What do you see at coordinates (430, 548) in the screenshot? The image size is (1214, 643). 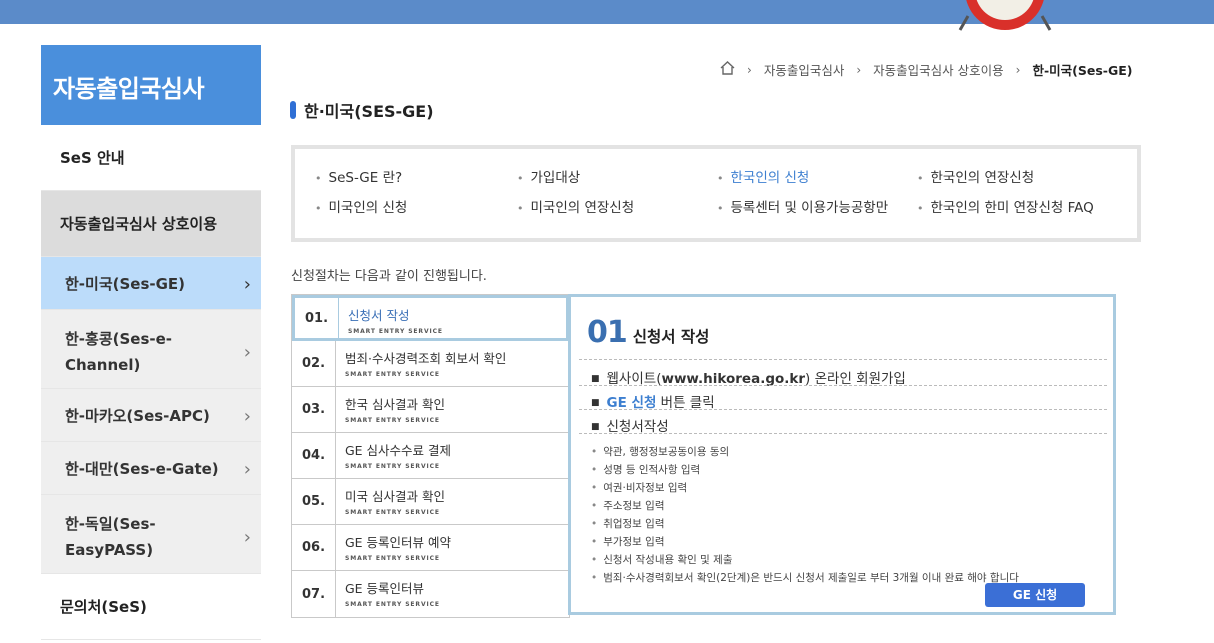 I see `step-item: 06. GE 등록인터뷰 예약 SMART ENTRY SERVICE` at bounding box center [430, 548].